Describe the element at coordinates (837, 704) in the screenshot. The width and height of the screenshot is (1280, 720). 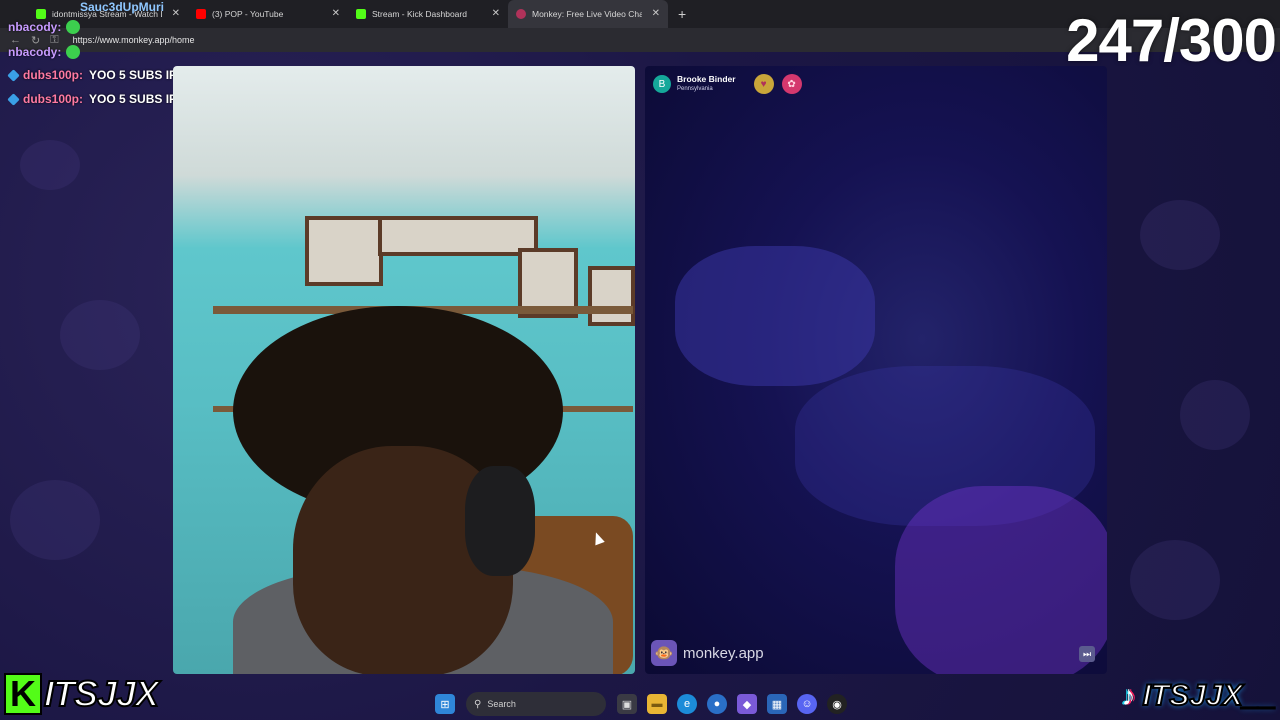
I see `obs-icon: ◉` at that location.